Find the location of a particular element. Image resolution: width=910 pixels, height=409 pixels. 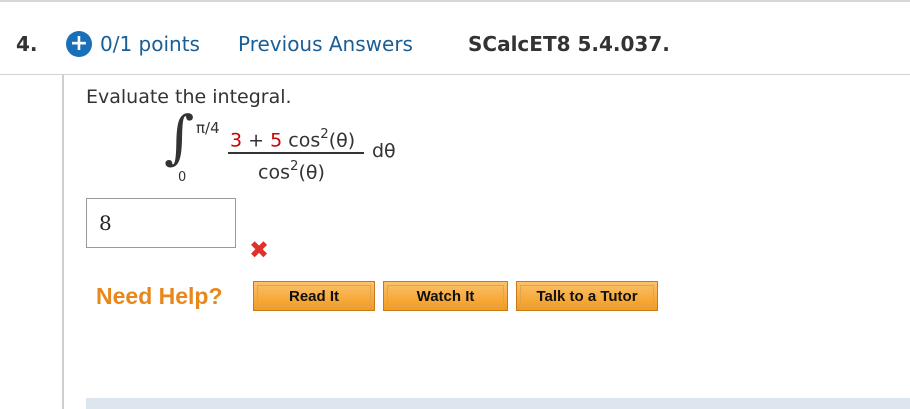

integral-sign-icon: ∫ is located at coordinates (179, 137).